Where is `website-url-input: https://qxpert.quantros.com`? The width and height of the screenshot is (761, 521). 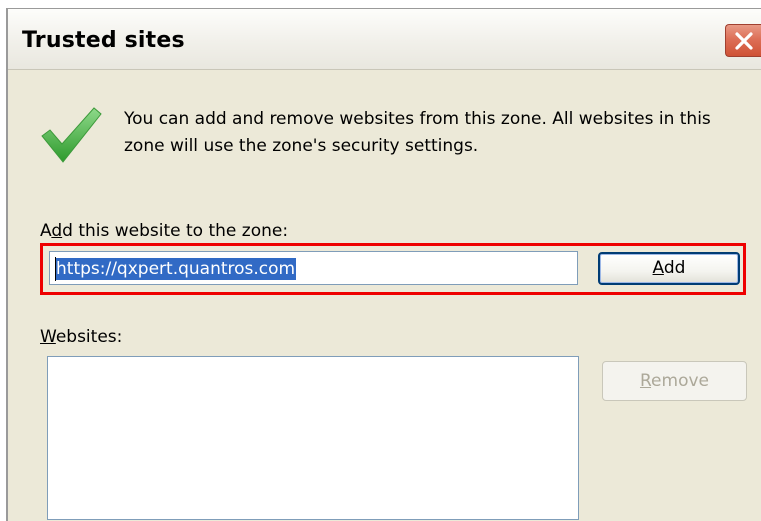
website-url-input: https://qxpert.quantros.com is located at coordinates (313, 268).